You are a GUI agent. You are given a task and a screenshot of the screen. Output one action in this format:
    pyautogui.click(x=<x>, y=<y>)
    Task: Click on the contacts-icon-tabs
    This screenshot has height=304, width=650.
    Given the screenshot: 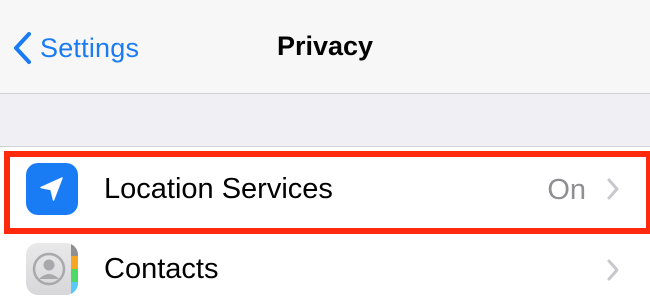 What is the action you would take?
    pyautogui.click(x=74, y=269)
    